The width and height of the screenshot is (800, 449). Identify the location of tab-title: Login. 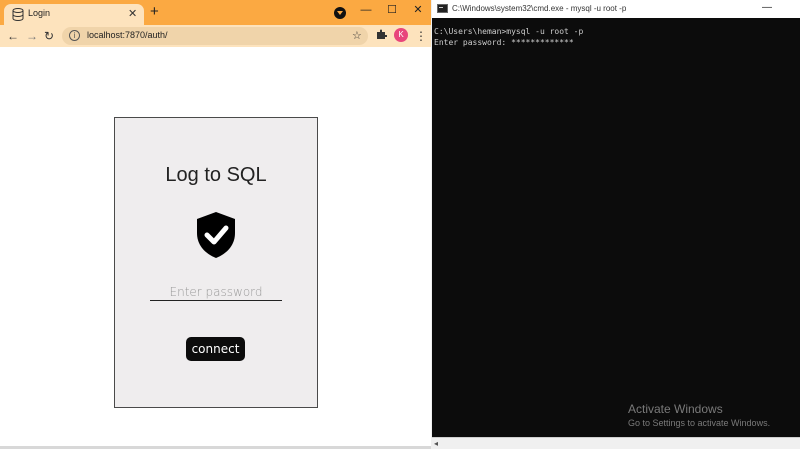
(39, 13).